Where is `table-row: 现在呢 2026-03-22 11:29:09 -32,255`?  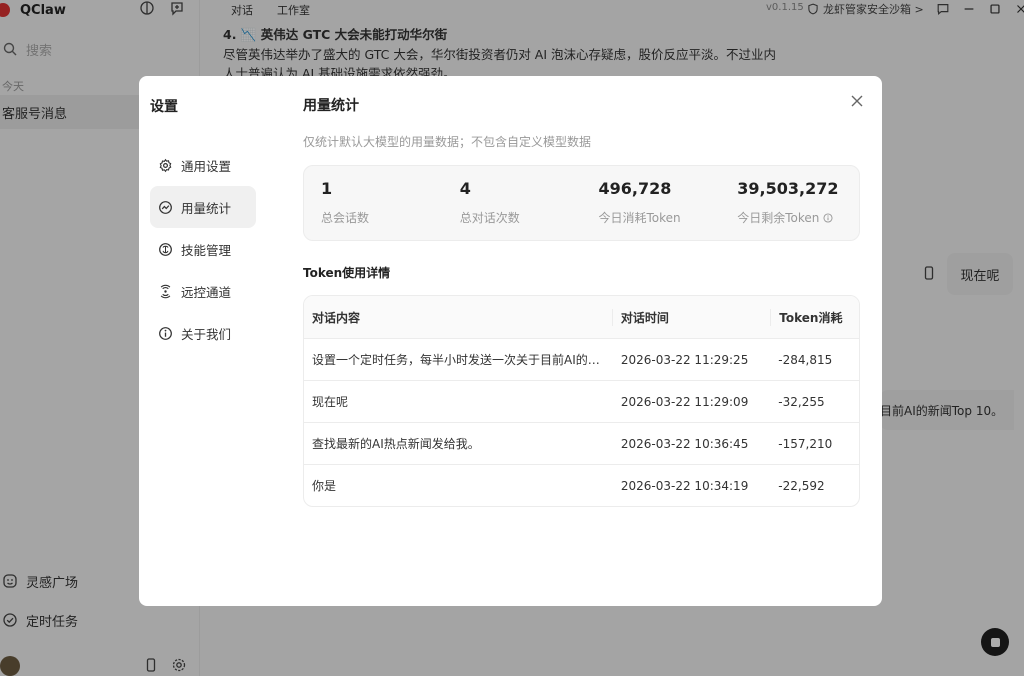 table-row: 现在呢 2026-03-22 11:29:09 -32,255 is located at coordinates (581, 401).